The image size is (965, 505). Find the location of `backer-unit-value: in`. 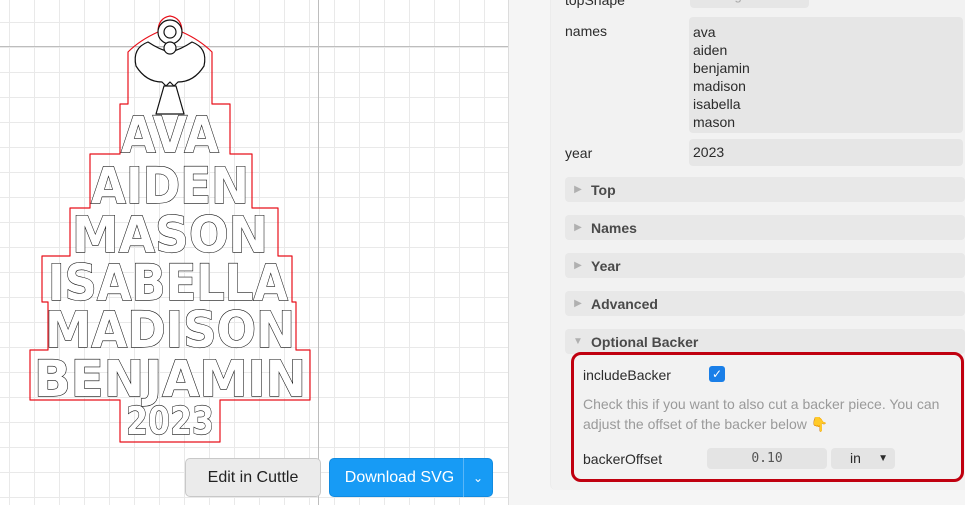

backer-unit-value: in is located at coordinates (855, 458).